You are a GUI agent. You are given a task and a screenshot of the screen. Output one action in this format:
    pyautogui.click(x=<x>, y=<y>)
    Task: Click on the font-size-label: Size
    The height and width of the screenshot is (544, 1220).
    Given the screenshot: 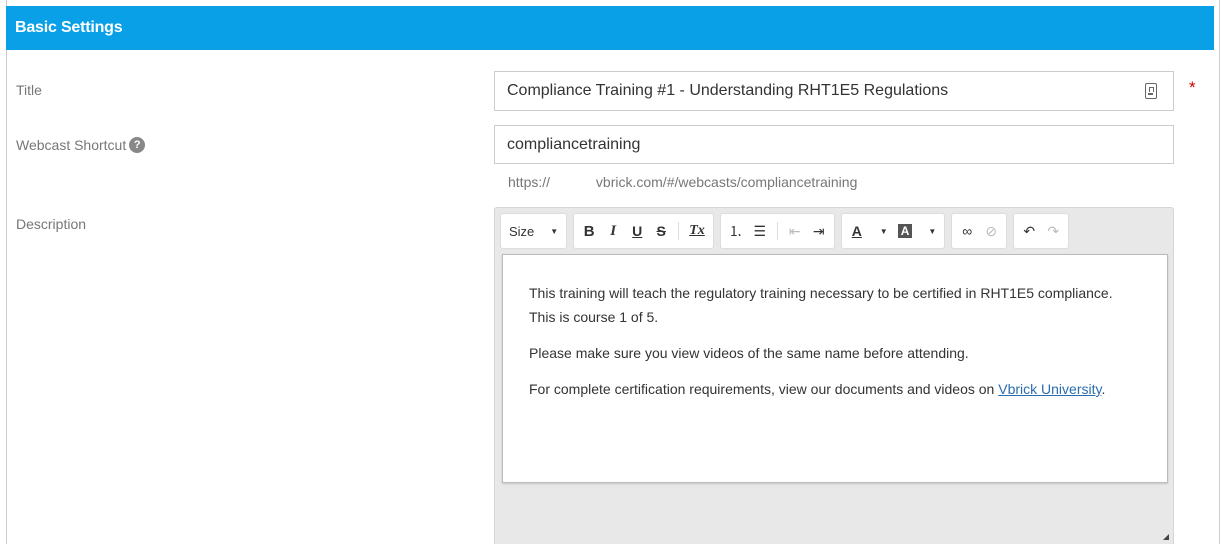 What is the action you would take?
    pyautogui.click(x=522, y=231)
    